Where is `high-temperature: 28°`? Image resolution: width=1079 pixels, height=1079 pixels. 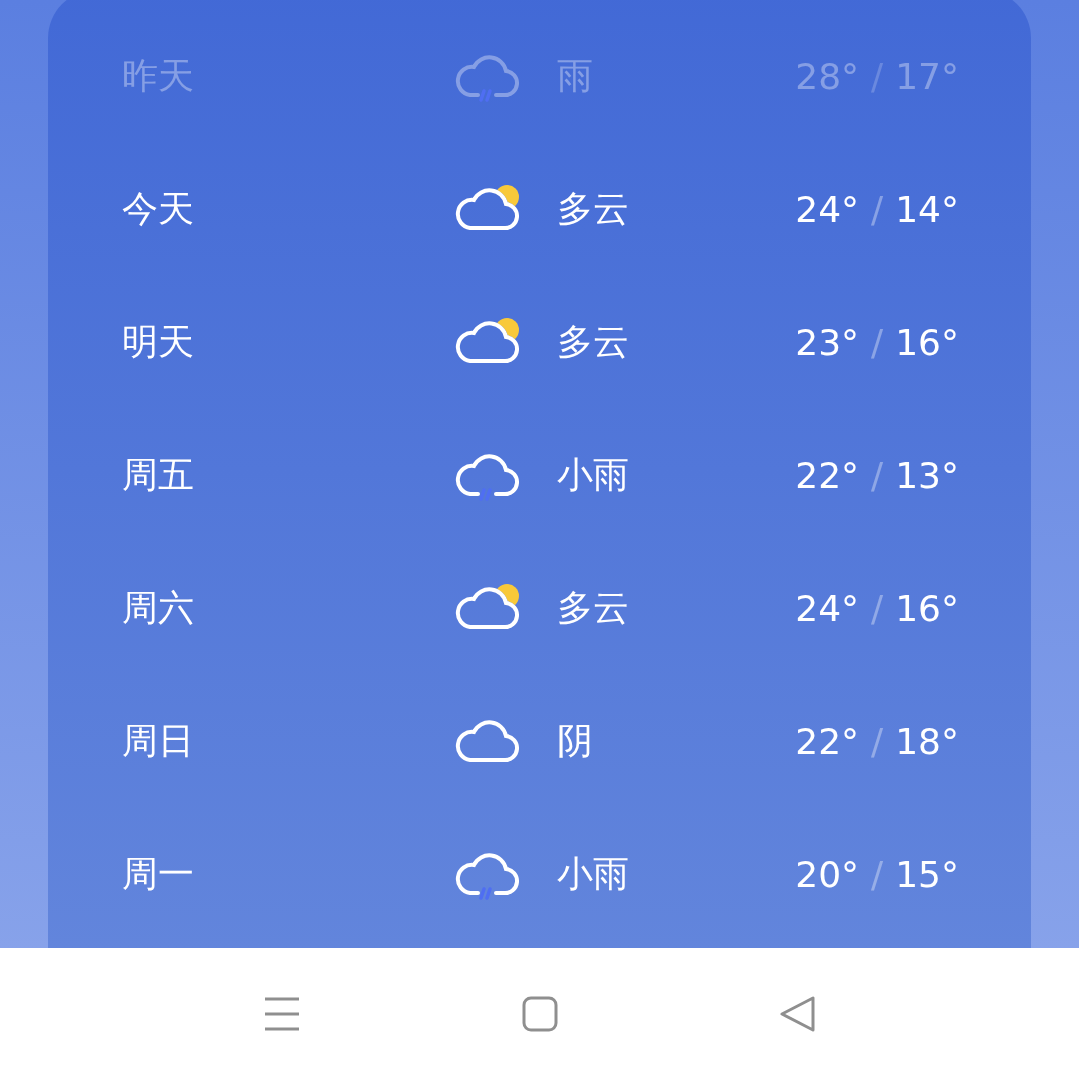 high-temperature: 28° is located at coordinates (827, 76).